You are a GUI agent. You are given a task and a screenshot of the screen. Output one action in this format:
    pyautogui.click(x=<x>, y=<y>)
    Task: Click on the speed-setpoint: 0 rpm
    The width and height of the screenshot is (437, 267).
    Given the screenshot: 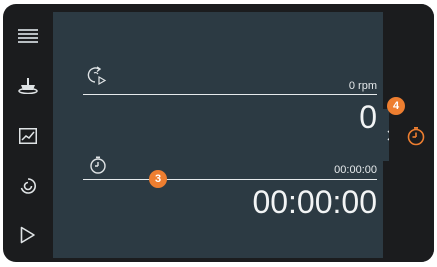 What is the action you would take?
    pyautogui.click(x=330, y=86)
    